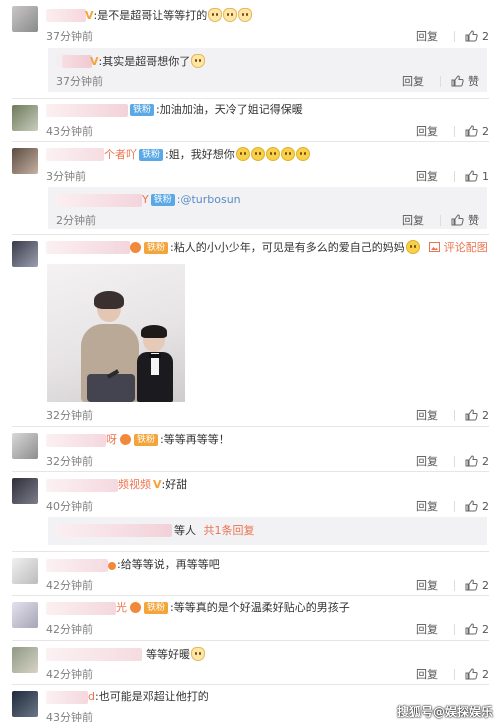 The image size is (499, 722). Describe the element at coordinates (111, 388) in the screenshot. I see `photo-figure` at that location.